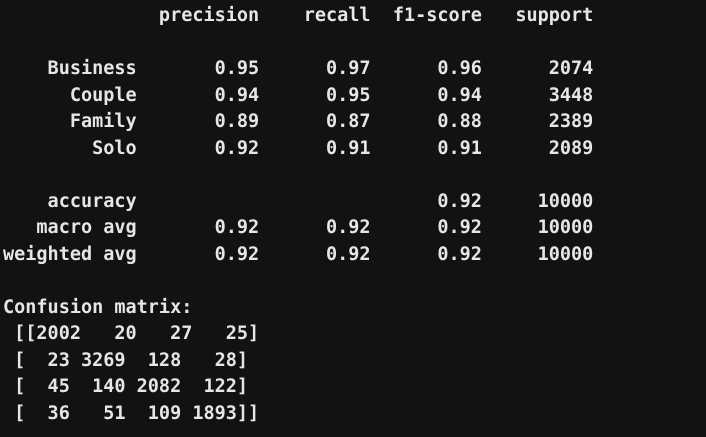 This screenshot has height=437, width=706. Describe the element at coordinates (131, 413) in the screenshot. I see `confusion-matrix-row-4: [ 36 51 109 1893]]` at that location.